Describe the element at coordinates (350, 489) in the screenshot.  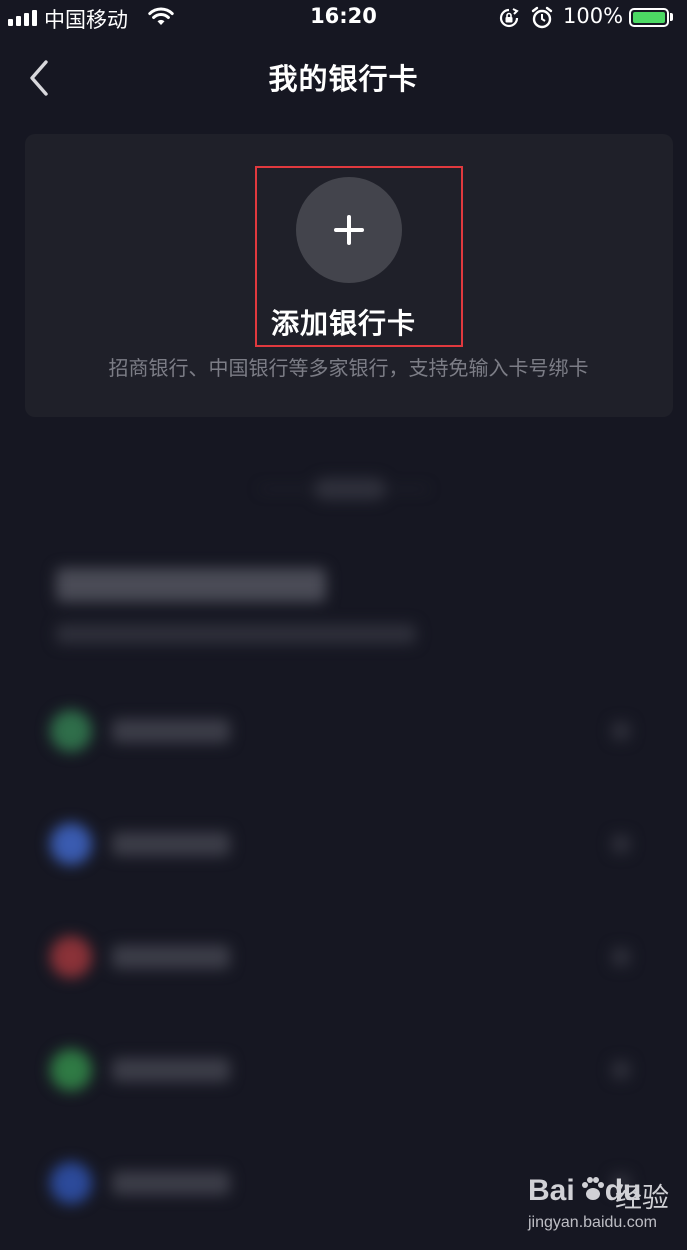
I see `section-label-placeholder` at that location.